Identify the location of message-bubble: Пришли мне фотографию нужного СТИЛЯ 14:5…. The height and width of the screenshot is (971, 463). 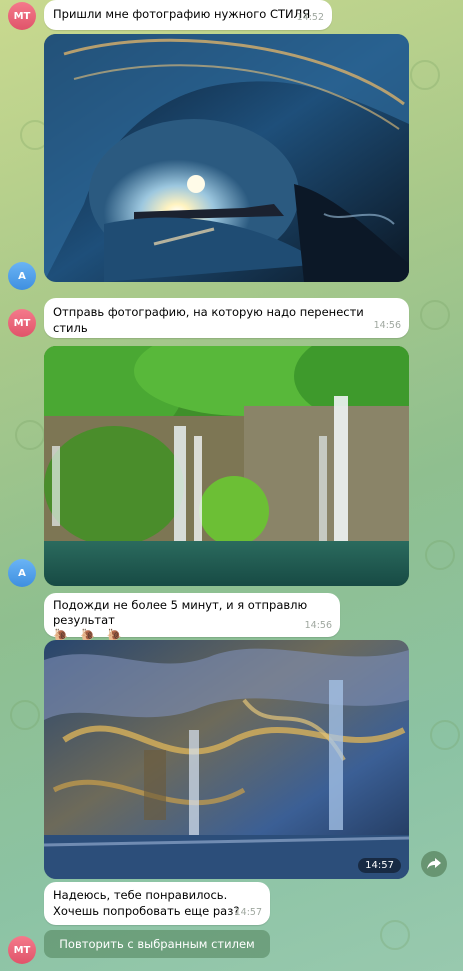
(188, 15).